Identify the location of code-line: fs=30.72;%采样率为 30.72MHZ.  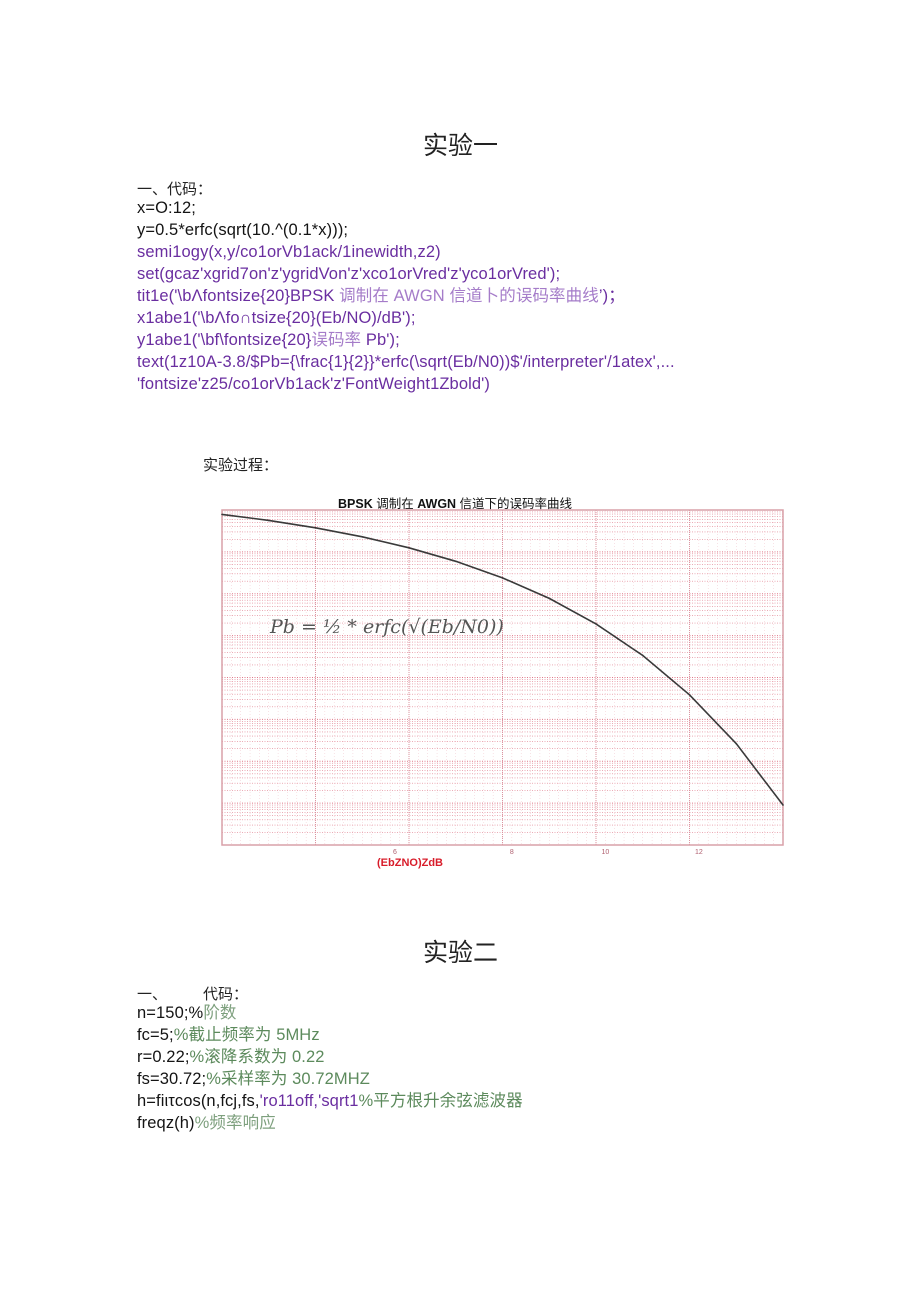
(330, 1079).